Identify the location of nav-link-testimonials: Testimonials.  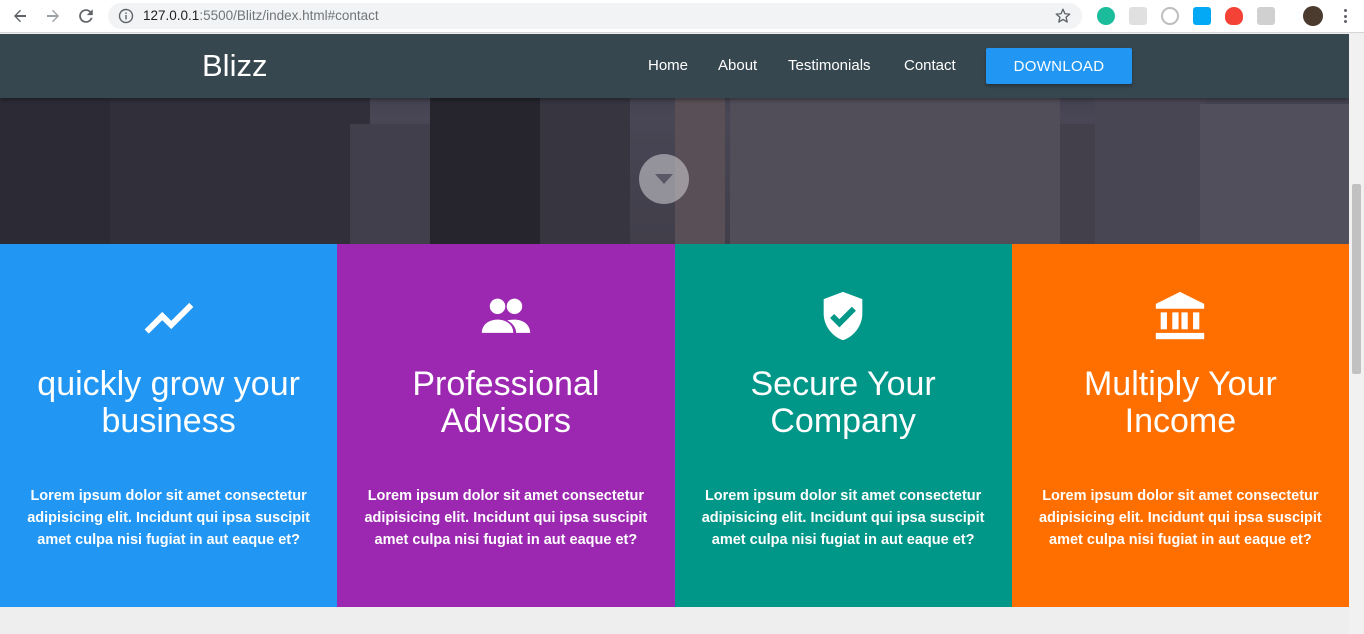
(829, 65).